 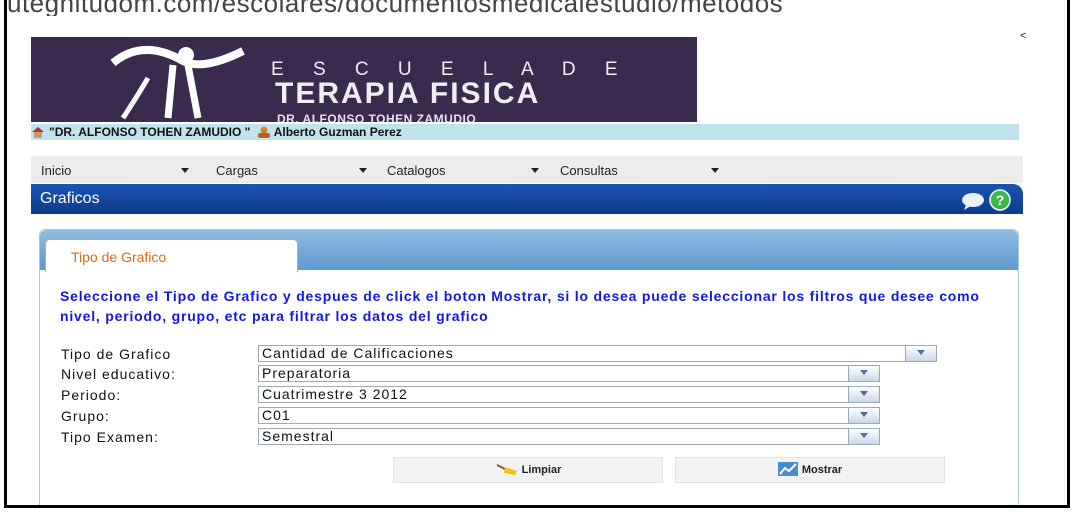 I want to click on help-icon: ?, so click(x=1000, y=200).